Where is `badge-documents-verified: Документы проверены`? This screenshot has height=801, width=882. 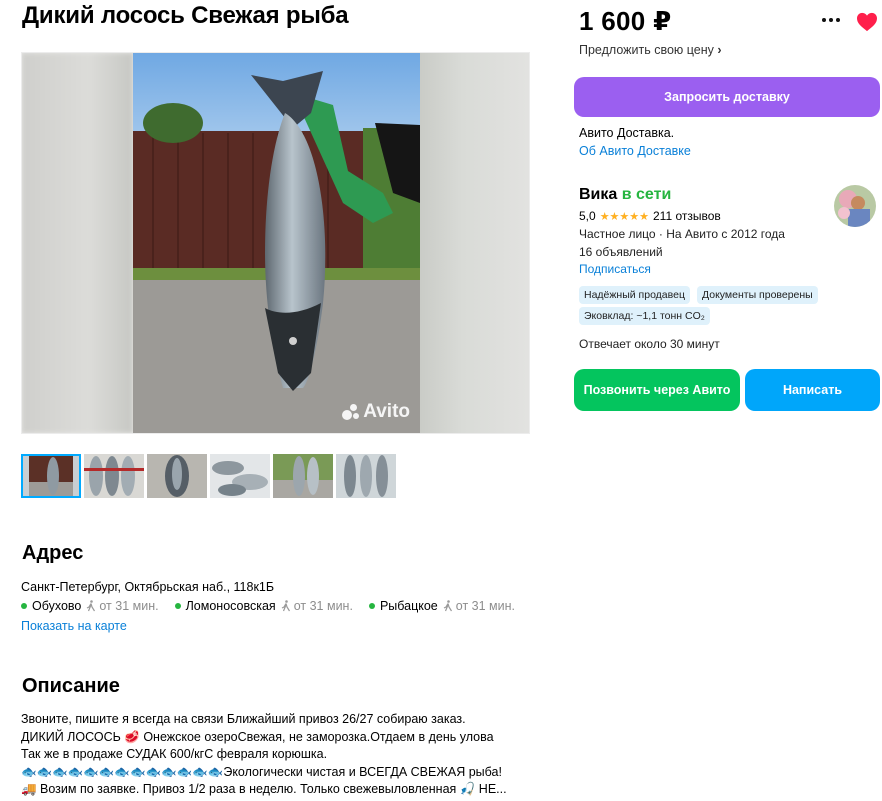 badge-documents-verified: Документы проверены is located at coordinates (757, 295).